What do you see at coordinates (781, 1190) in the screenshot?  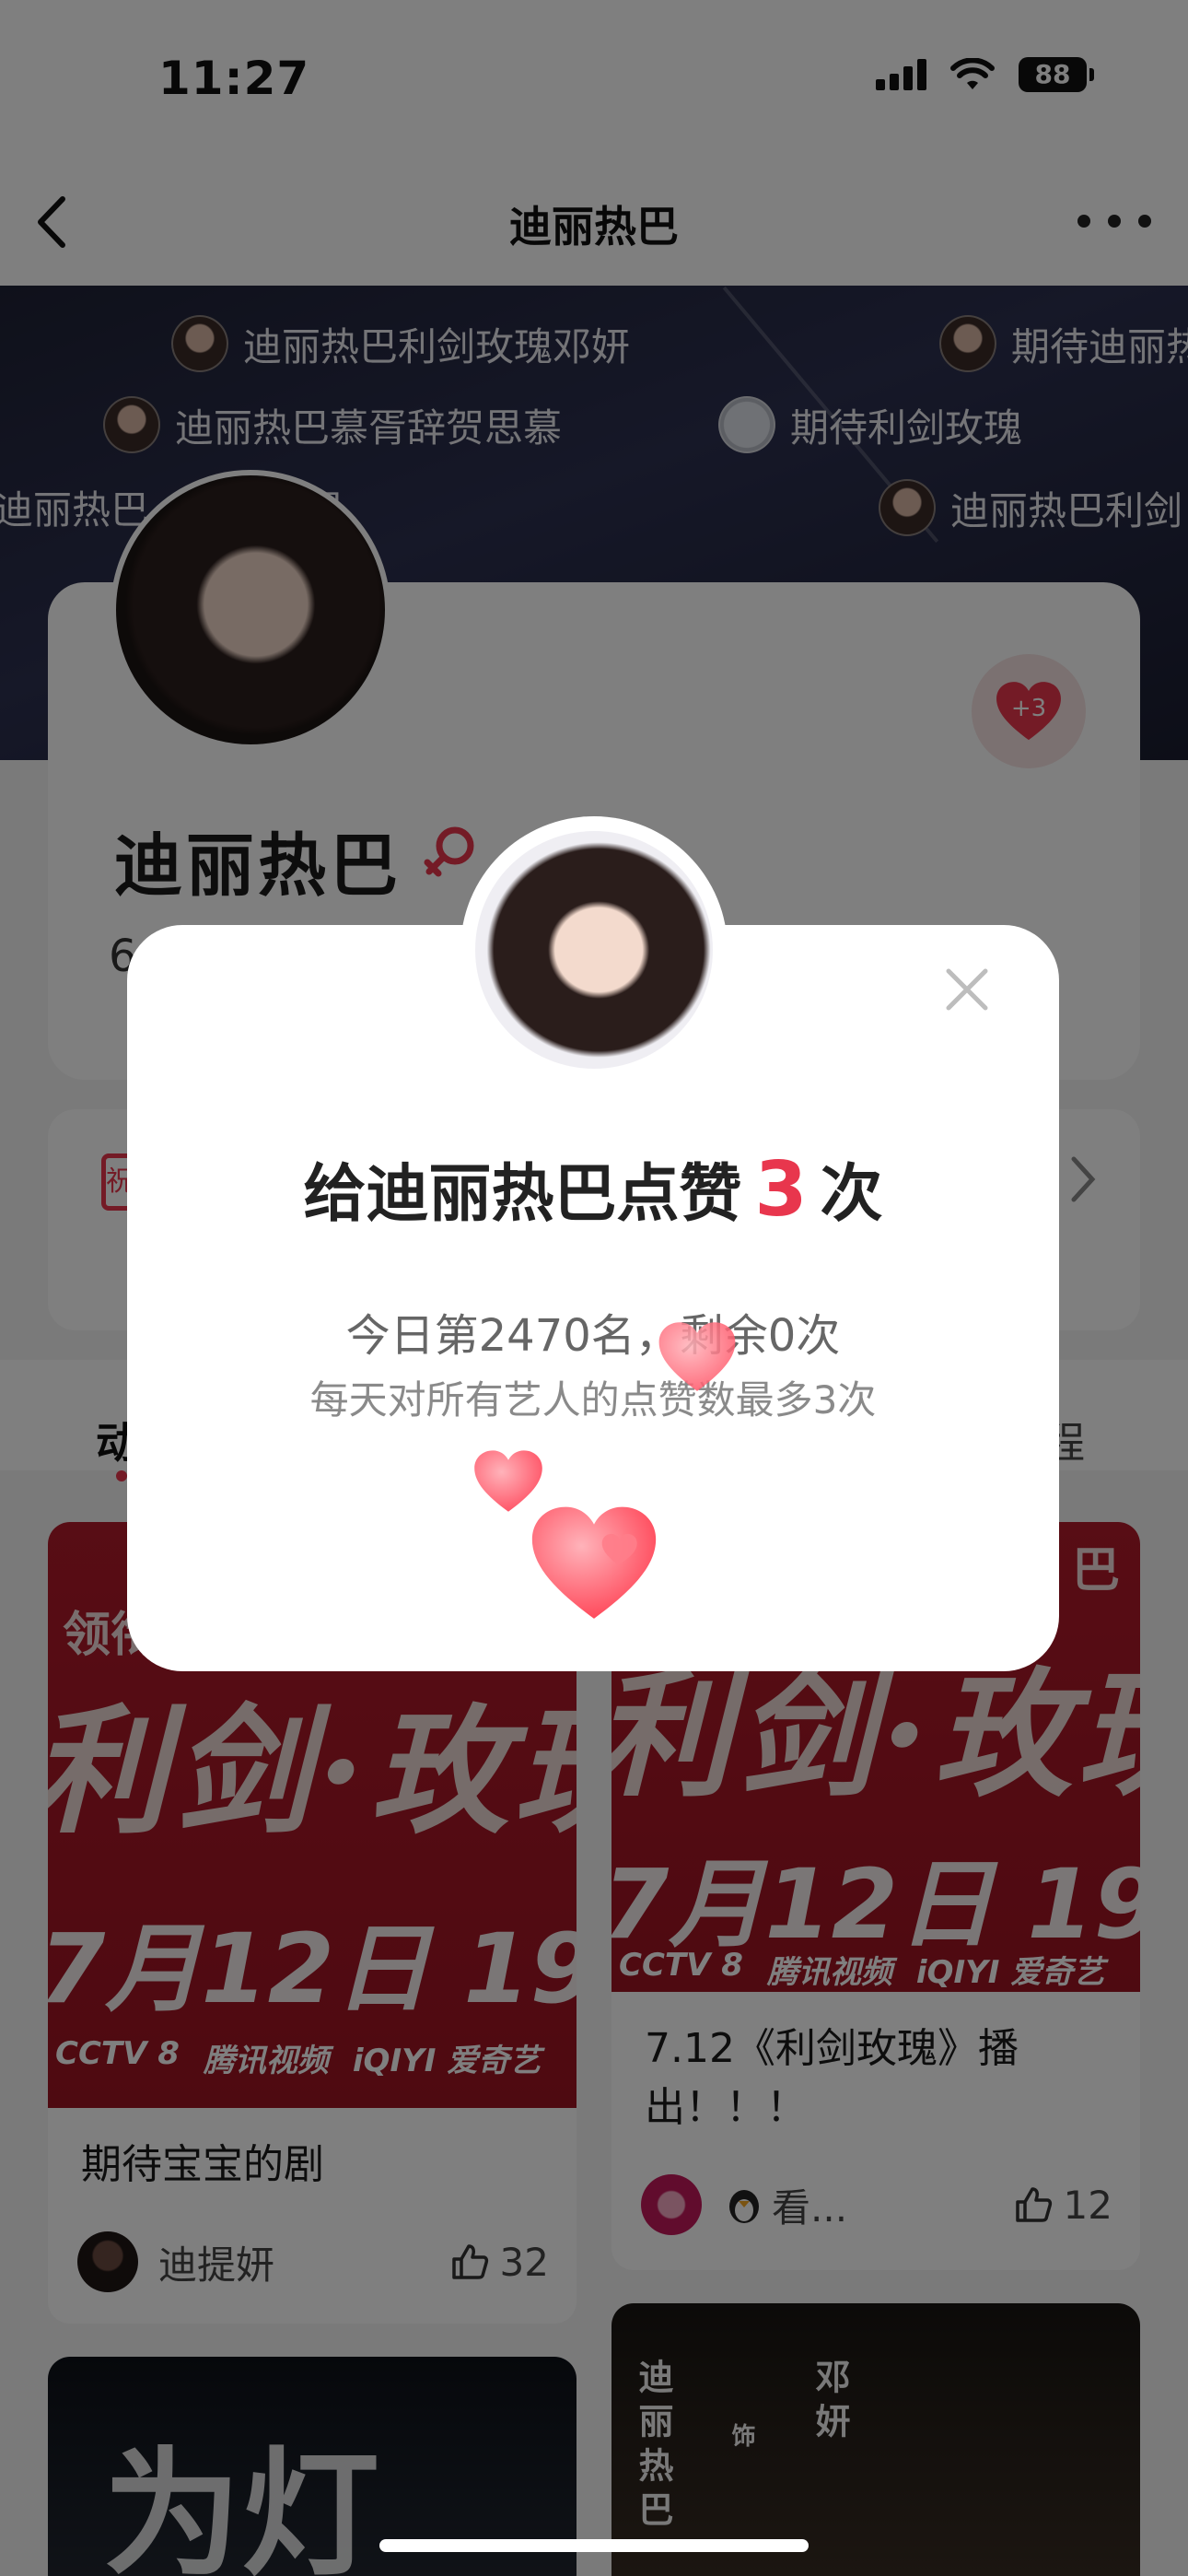 I see `like-count-highlight: 3` at bounding box center [781, 1190].